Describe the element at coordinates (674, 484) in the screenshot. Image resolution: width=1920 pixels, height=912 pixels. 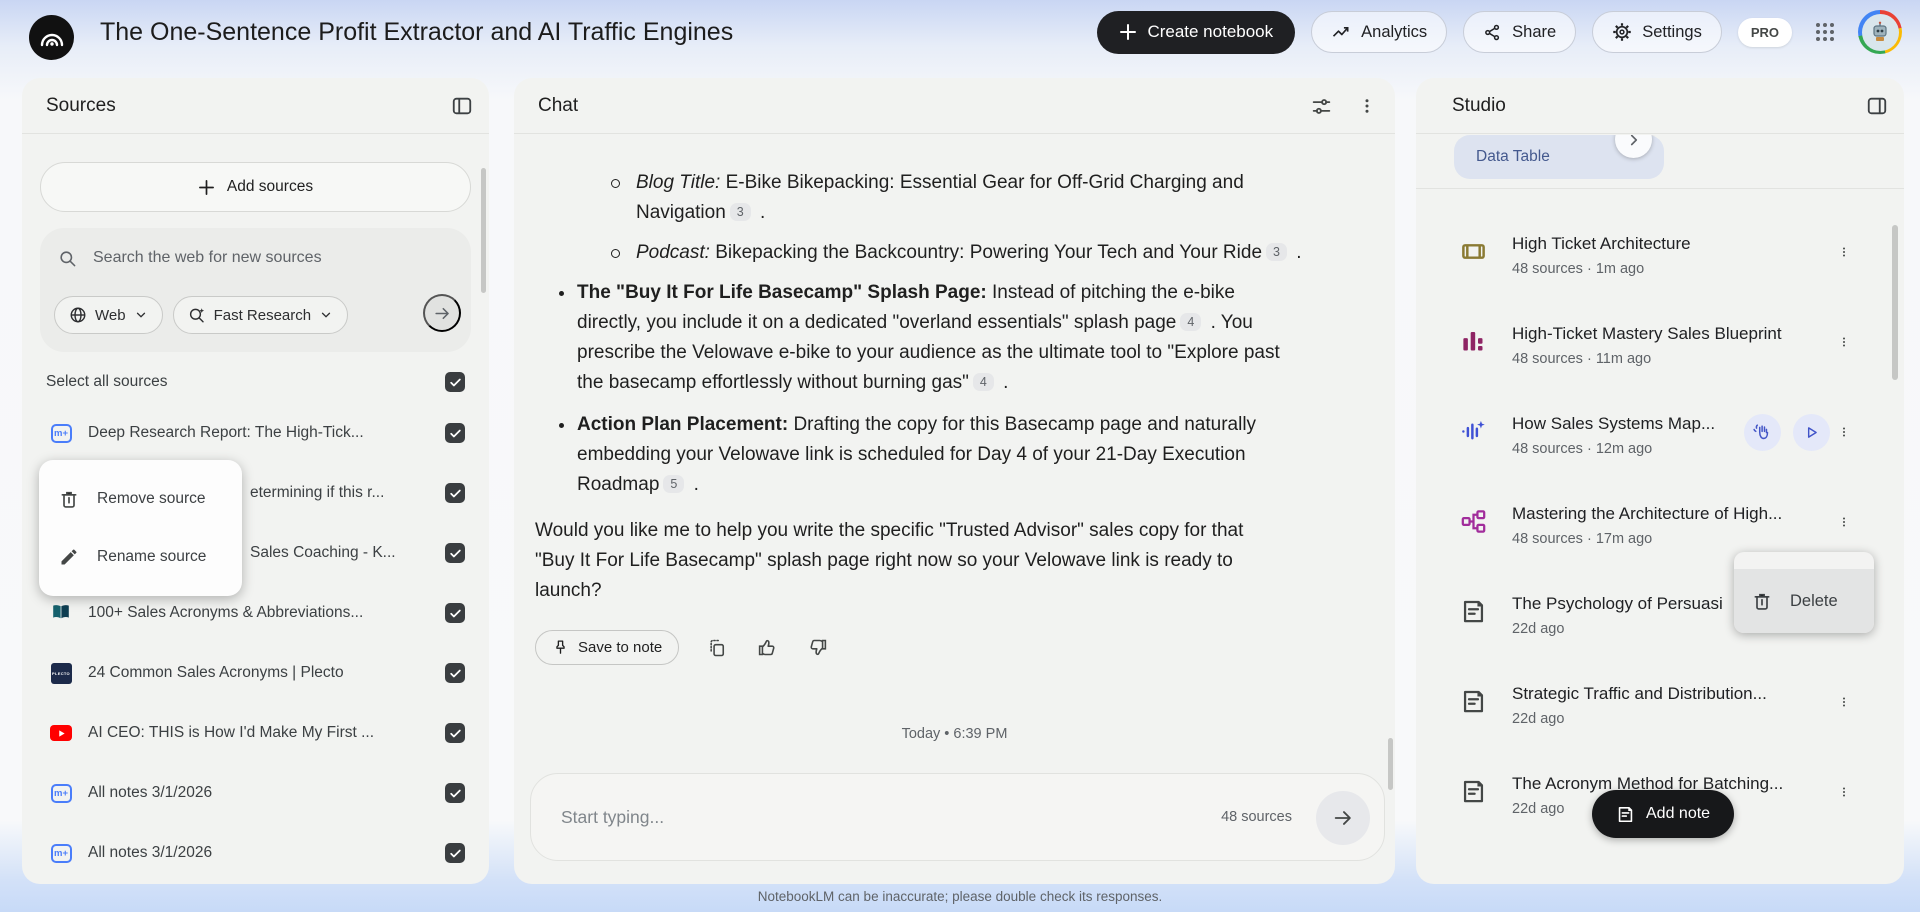
I see `citation-chip: 5` at that location.